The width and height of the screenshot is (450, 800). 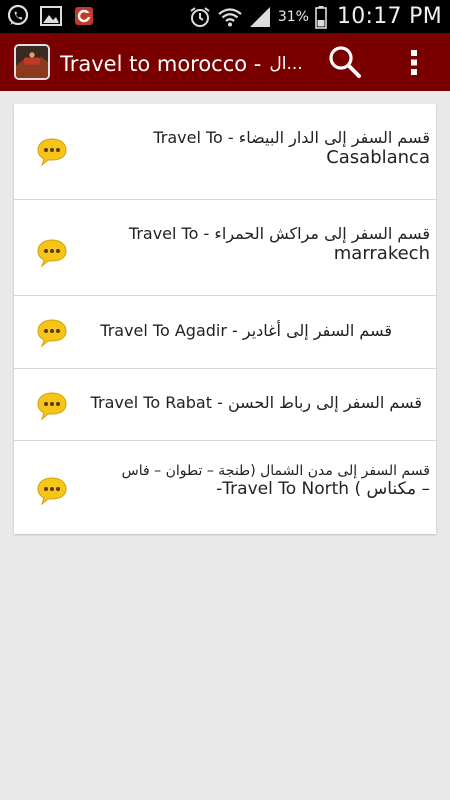 What do you see at coordinates (293, 16) in the screenshot?
I see `battery-percent: 31%` at bounding box center [293, 16].